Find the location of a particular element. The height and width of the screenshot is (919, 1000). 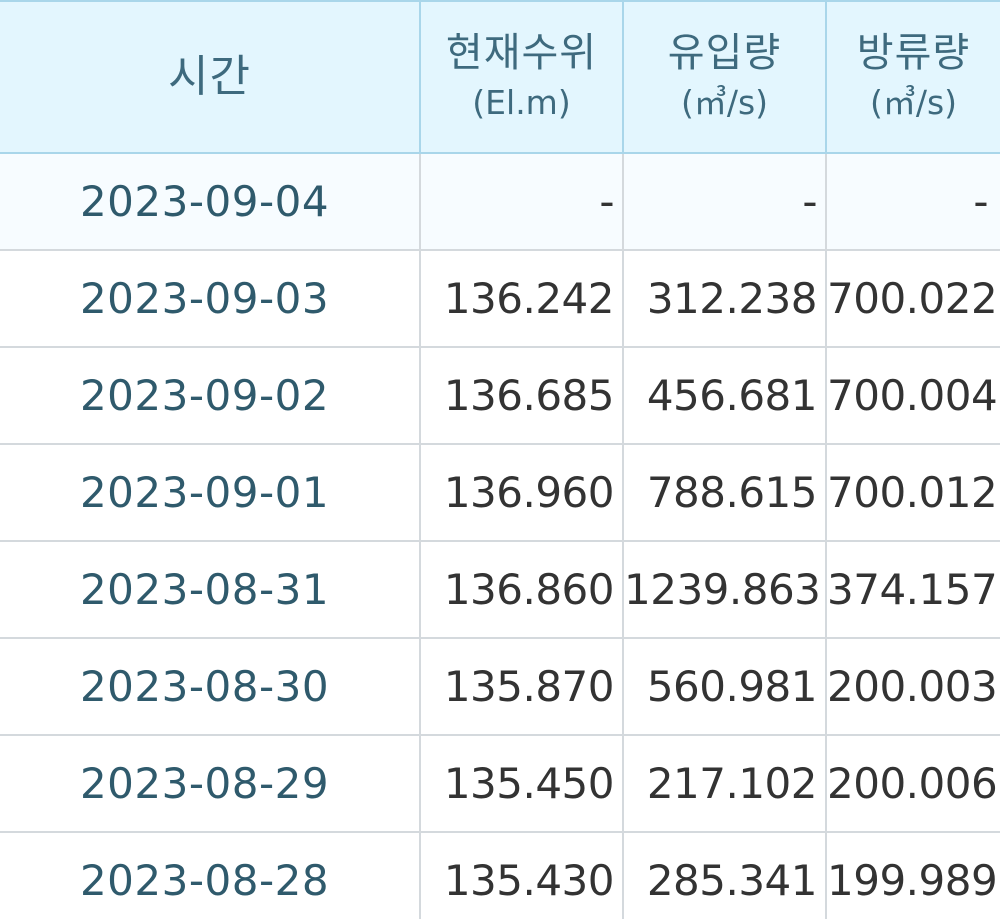

cell-inflow: 1239.863 is located at coordinates (725, 590).